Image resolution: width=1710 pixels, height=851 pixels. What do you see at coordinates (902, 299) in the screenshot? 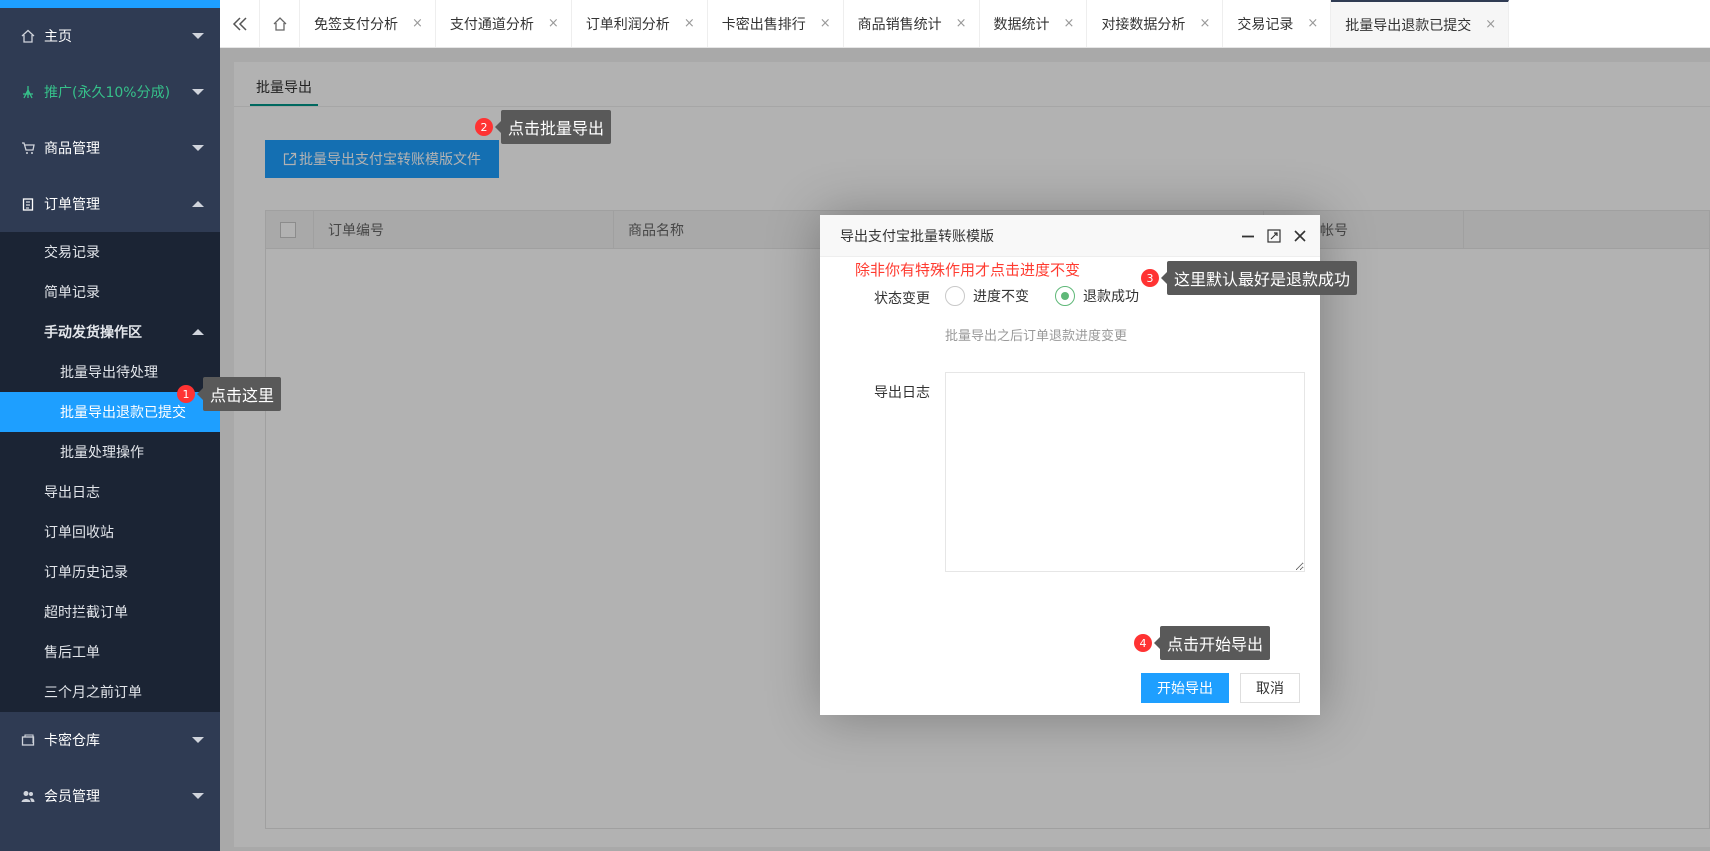
I see `status-change-label: 状态变更` at bounding box center [902, 299].